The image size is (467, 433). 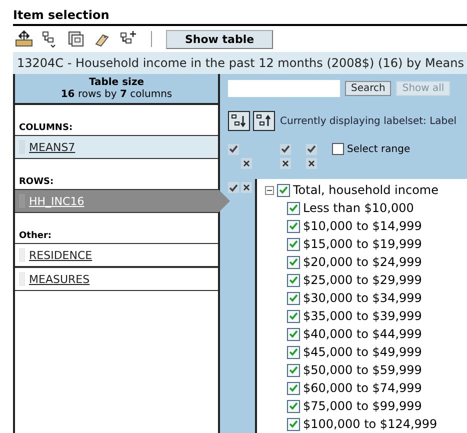 What do you see at coordinates (240, 17) in the screenshot?
I see `page-title: Item selection` at bounding box center [240, 17].